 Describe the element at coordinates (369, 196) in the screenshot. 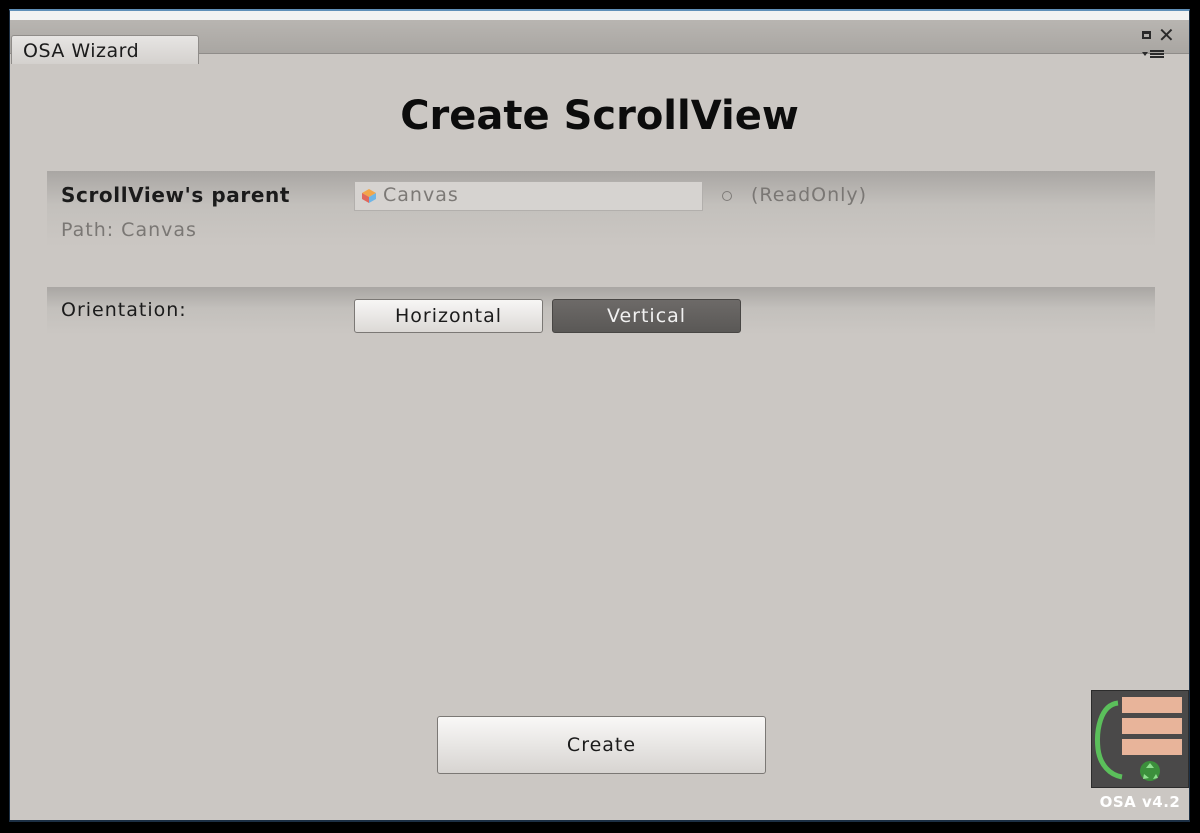

I see `gameobject-icon` at that location.